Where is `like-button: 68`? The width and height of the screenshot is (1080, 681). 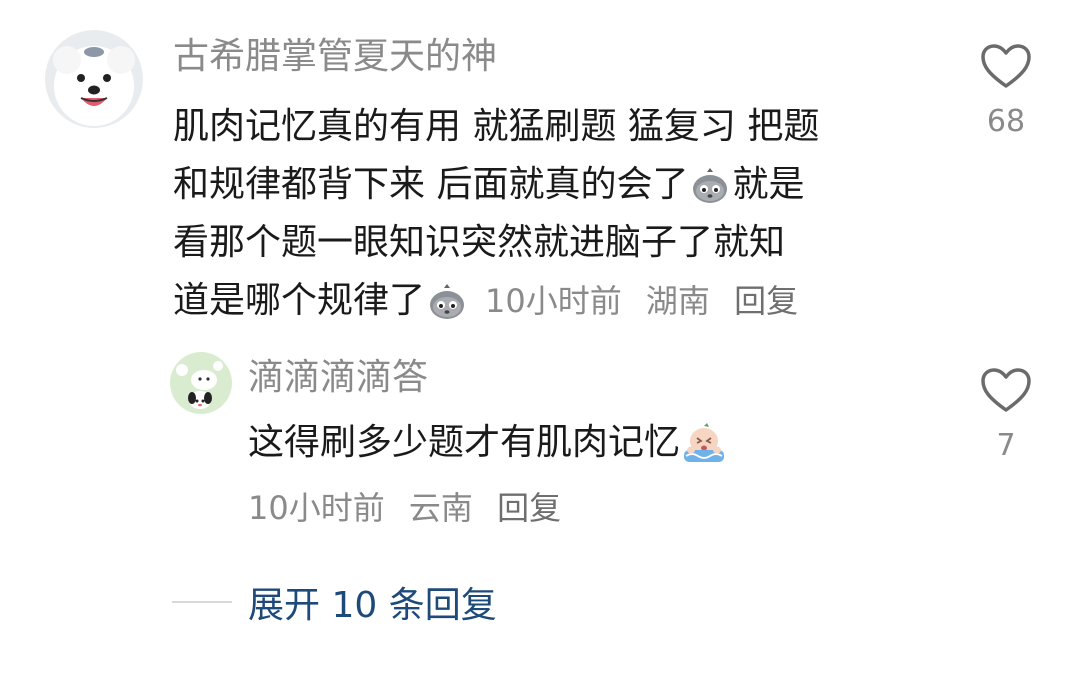 like-button: 68 is located at coordinates (1006, 90).